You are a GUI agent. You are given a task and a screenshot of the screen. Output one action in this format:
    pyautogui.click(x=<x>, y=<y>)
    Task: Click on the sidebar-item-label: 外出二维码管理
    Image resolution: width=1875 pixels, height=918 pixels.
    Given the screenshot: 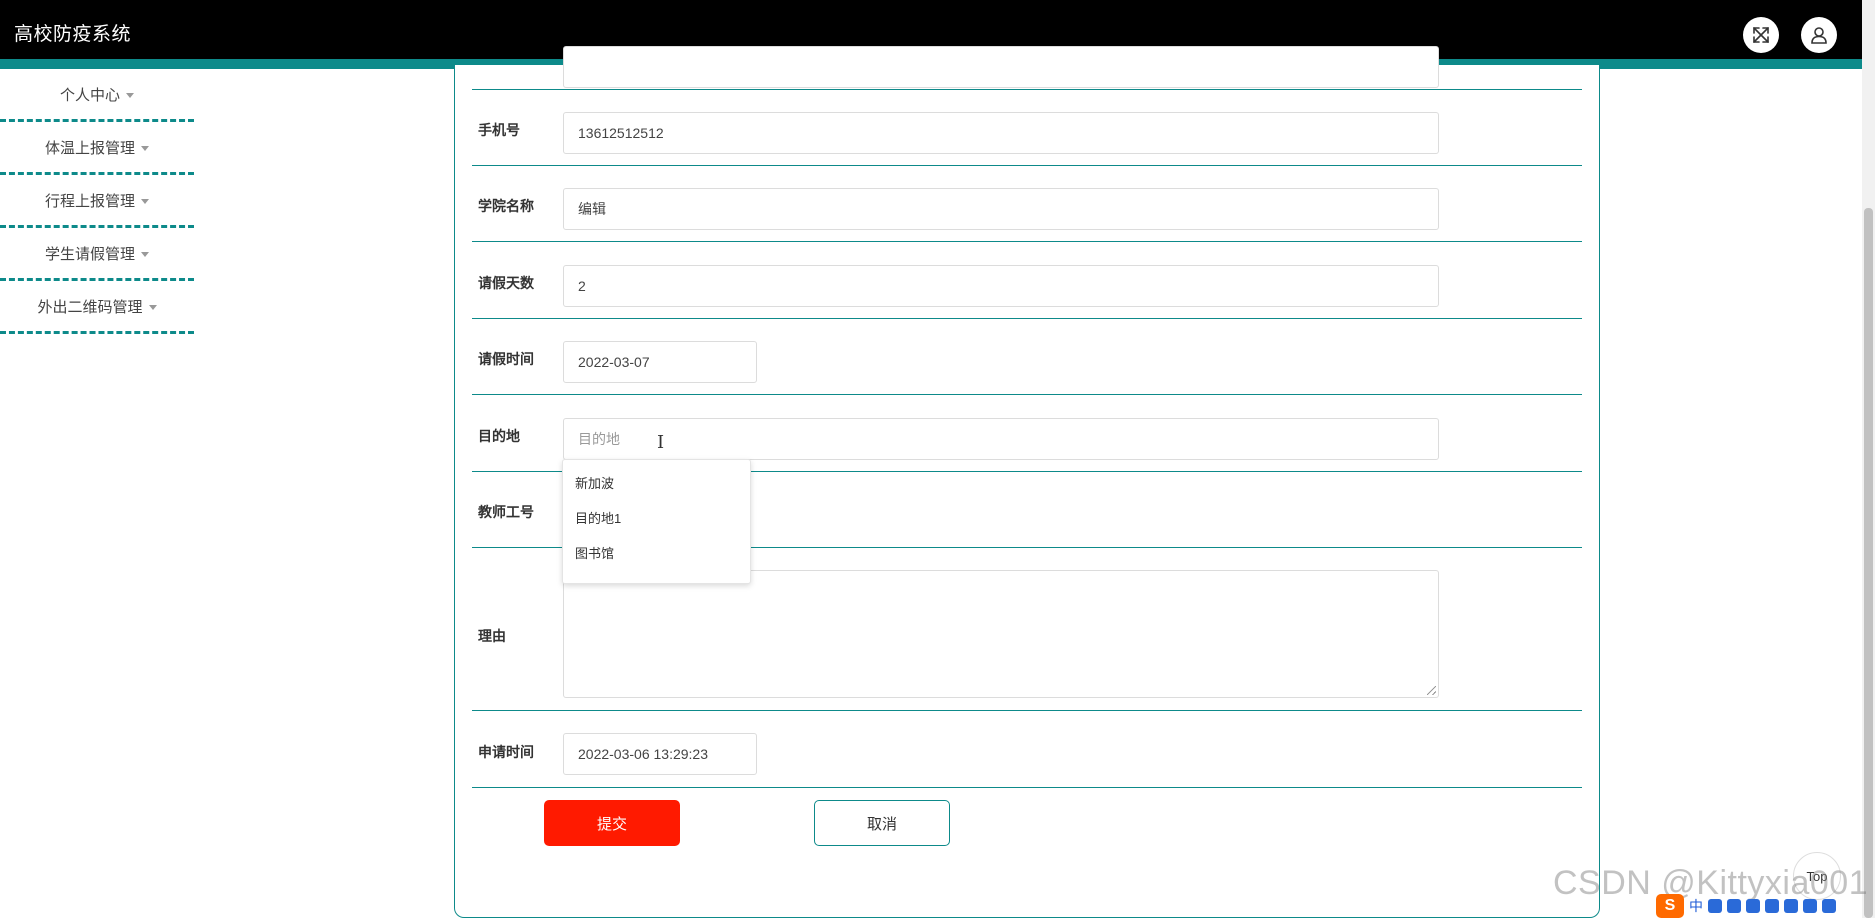 What is the action you would take?
    pyautogui.click(x=90, y=307)
    